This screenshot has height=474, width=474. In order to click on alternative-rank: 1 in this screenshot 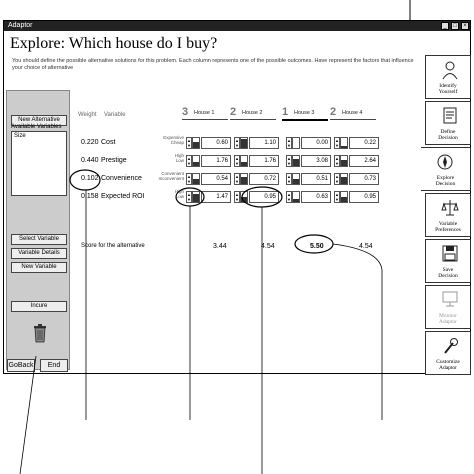, I will do `click(285, 112)`.